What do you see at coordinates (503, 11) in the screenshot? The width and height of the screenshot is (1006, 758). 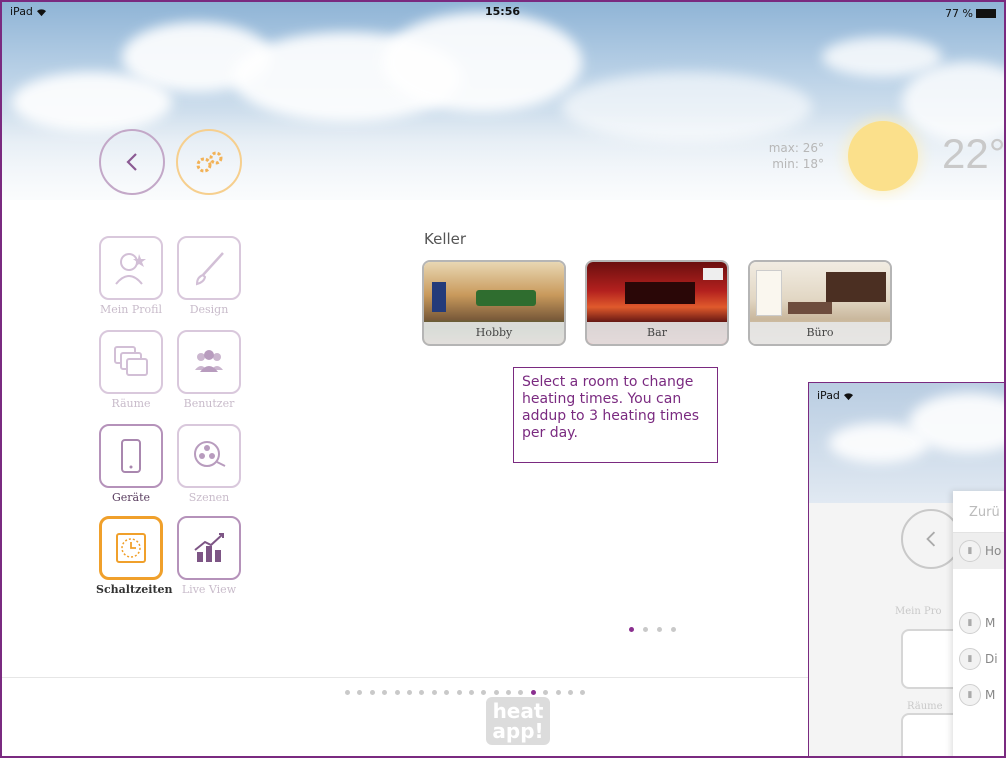 I see `status-time: 15:56` at bounding box center [503, 11].